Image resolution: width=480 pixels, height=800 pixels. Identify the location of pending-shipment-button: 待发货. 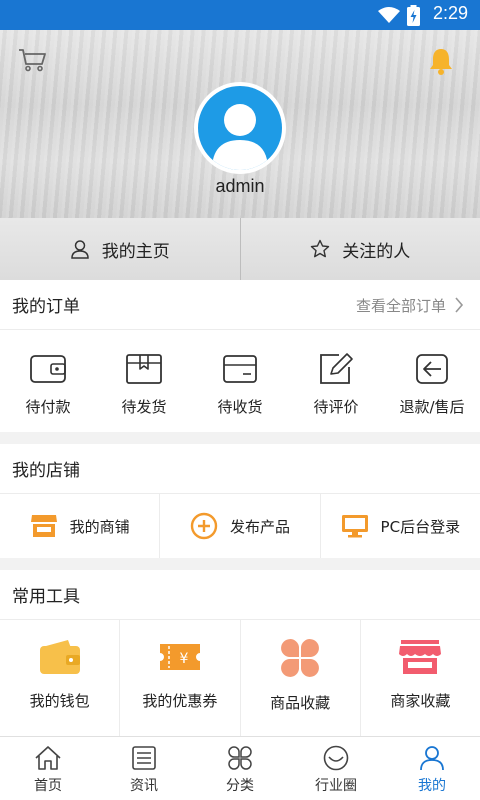
(144, 381).